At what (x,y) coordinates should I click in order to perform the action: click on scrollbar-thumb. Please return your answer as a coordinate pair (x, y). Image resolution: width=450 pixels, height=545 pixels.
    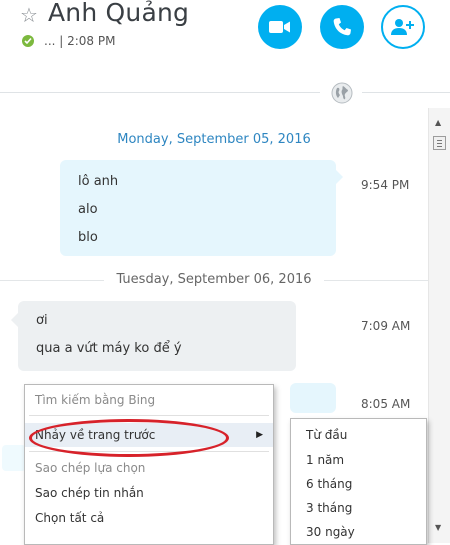
    Looking at the image, I should click on (439, 143).